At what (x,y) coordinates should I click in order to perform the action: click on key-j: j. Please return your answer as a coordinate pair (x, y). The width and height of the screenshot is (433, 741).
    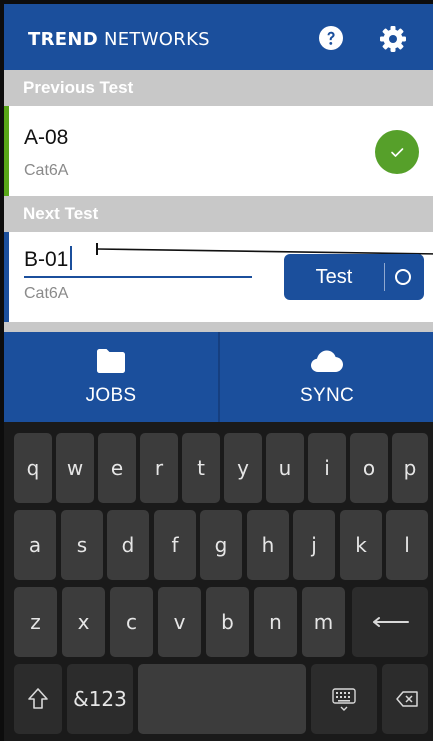
    Looking at the image, I should click on (314, 545).